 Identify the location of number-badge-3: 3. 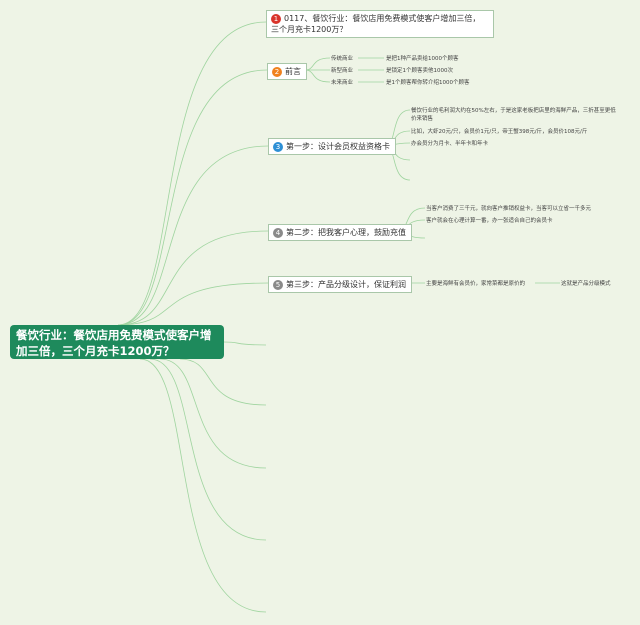
(278, 146).